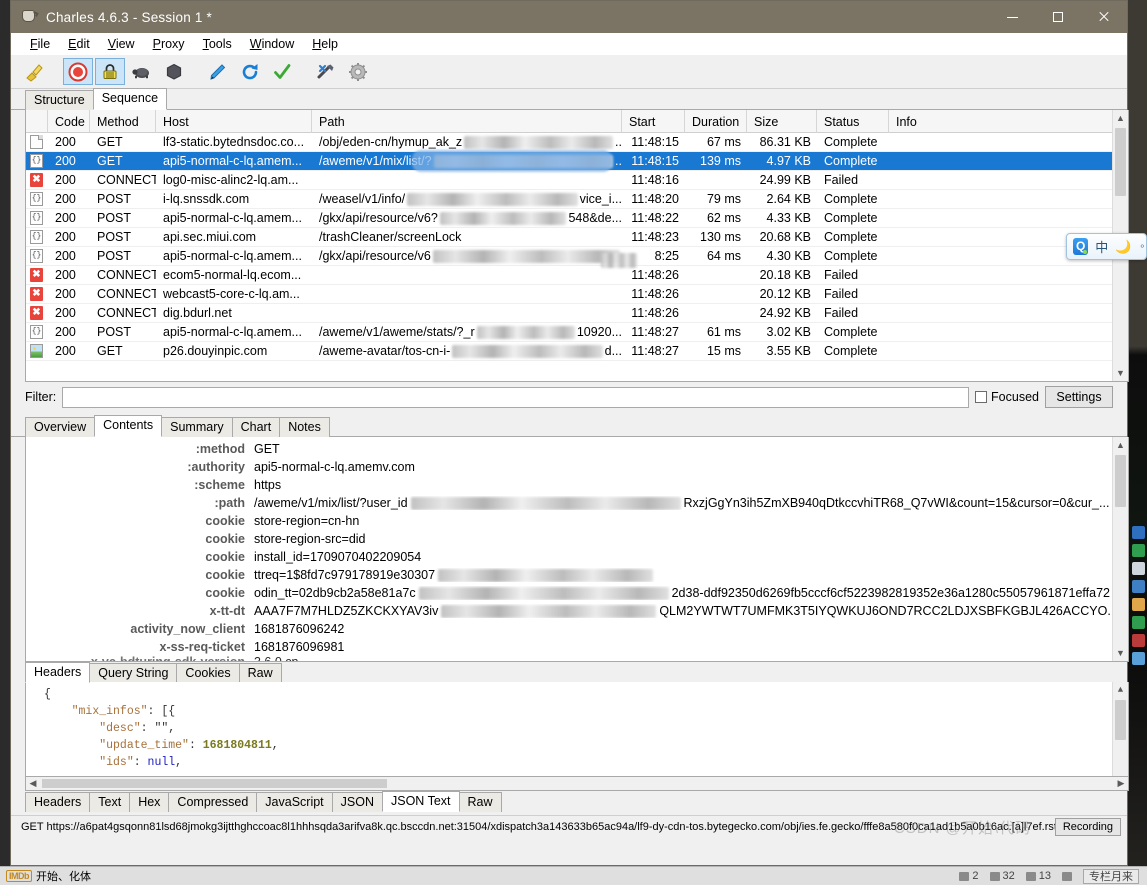 The image size is (1147, 885). I want to click on tray-monitor-icon: 2, so click(969, 876).